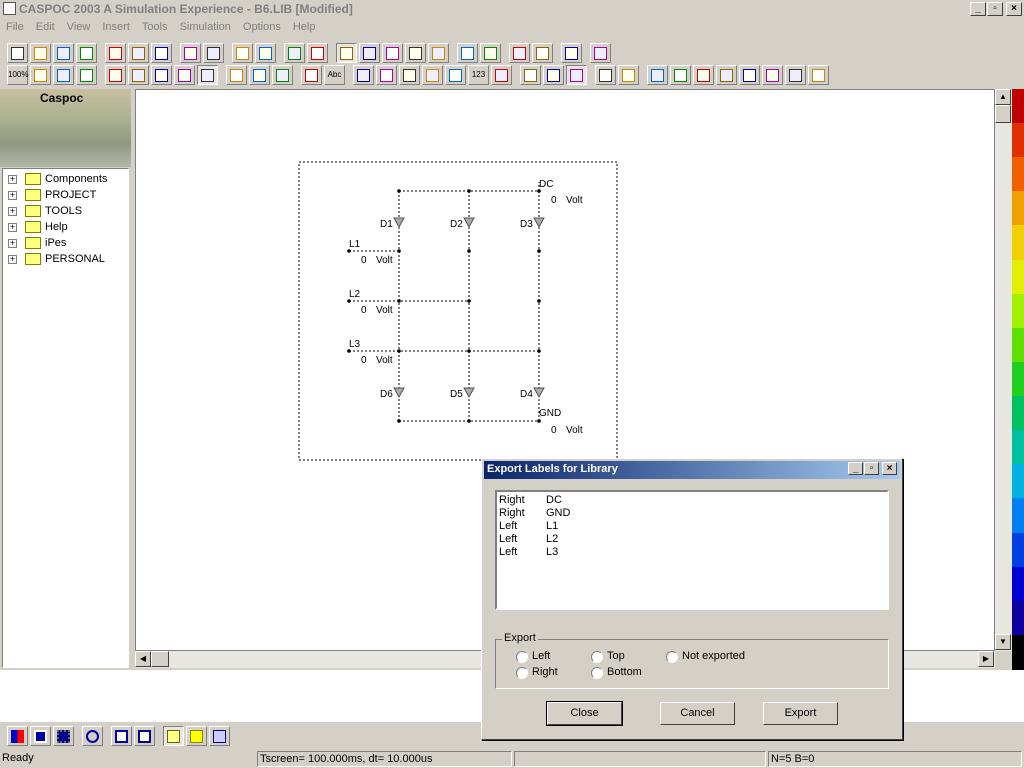 Image resolution: width=1024 pixels, height=768 pixels. Describe the element at coordinates (161, 75) in the screenshot. I see `ind-icon` at that location.